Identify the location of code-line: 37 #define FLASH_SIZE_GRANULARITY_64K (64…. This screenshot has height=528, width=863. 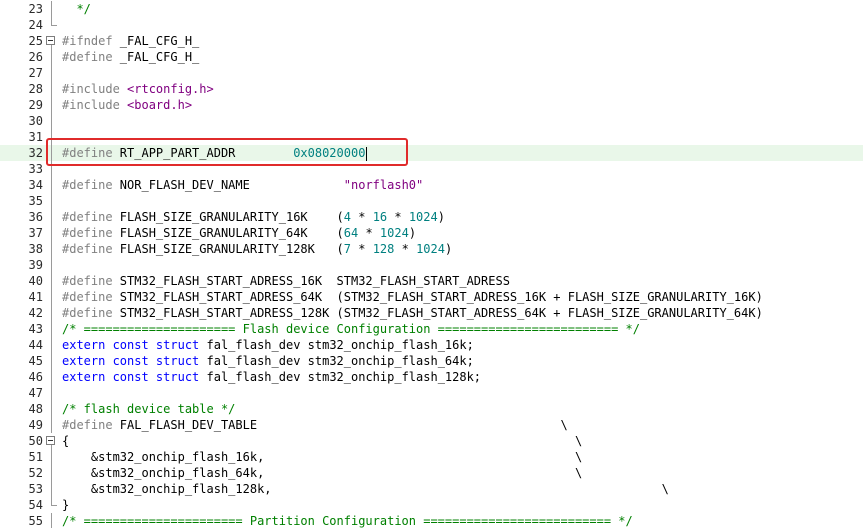
(431, 233).